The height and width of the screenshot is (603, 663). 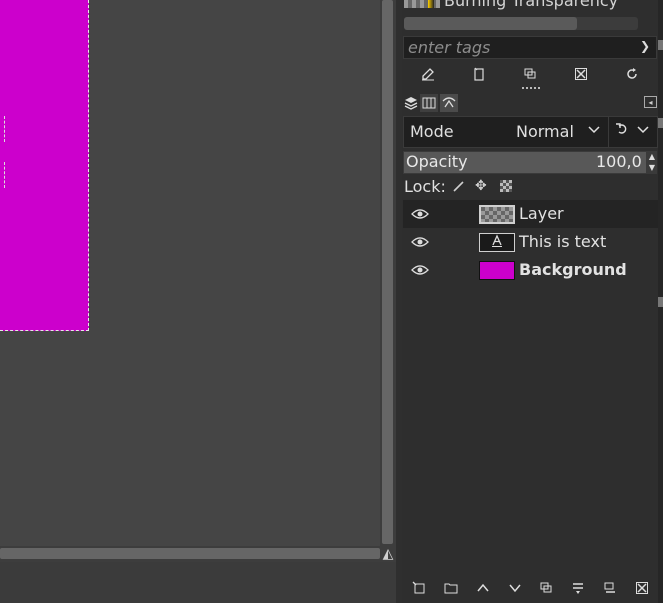 What do you see at coordinates (199, 582) in the screenshot?
I see `status-bar` at bounding box center [199, 582].